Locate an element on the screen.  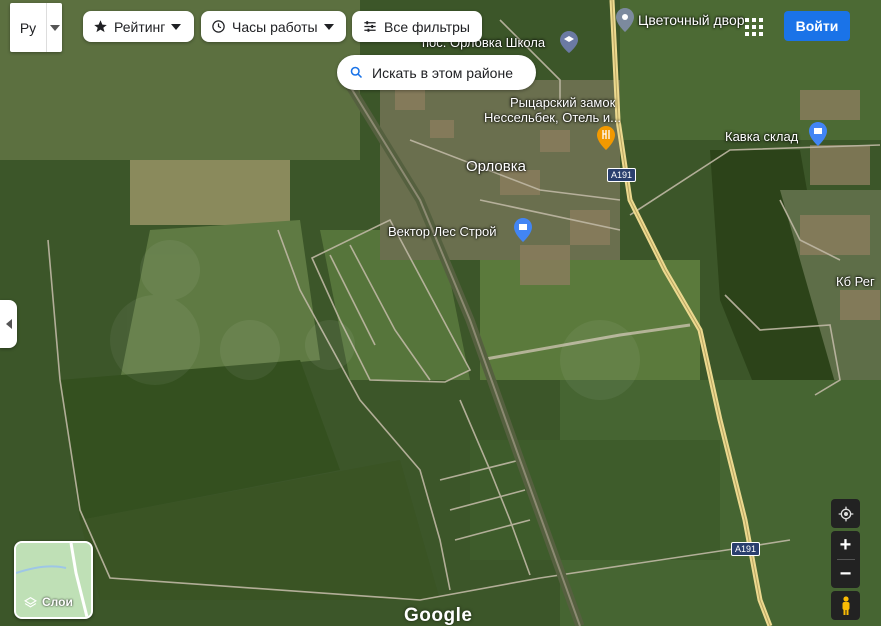
flower-pin-icon is located at coordinates (625, 20).